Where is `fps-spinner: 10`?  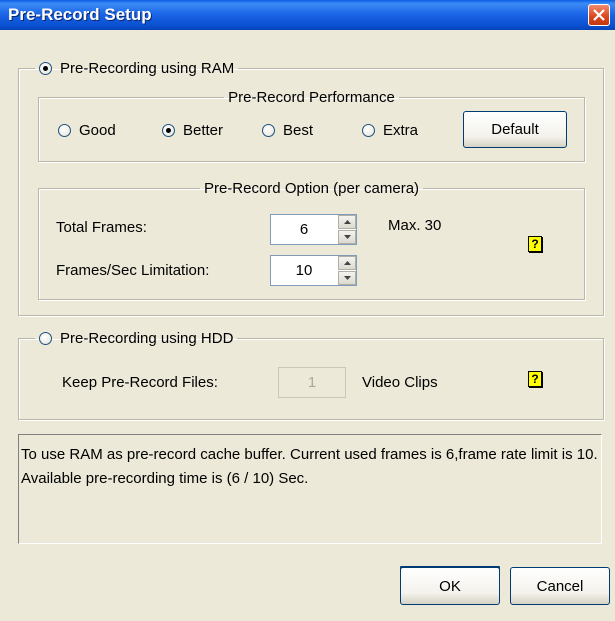
fps-spinner: 10 is located at coordinates (313, 270).